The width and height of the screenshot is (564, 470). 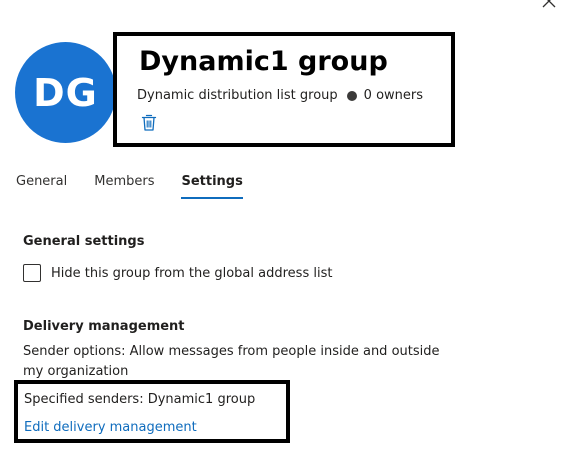 What do you see at coordinates (237, 95) in the screenshot?
I see `group-type-label: Dynamic distribution list group` at bounding box center [237, 95].